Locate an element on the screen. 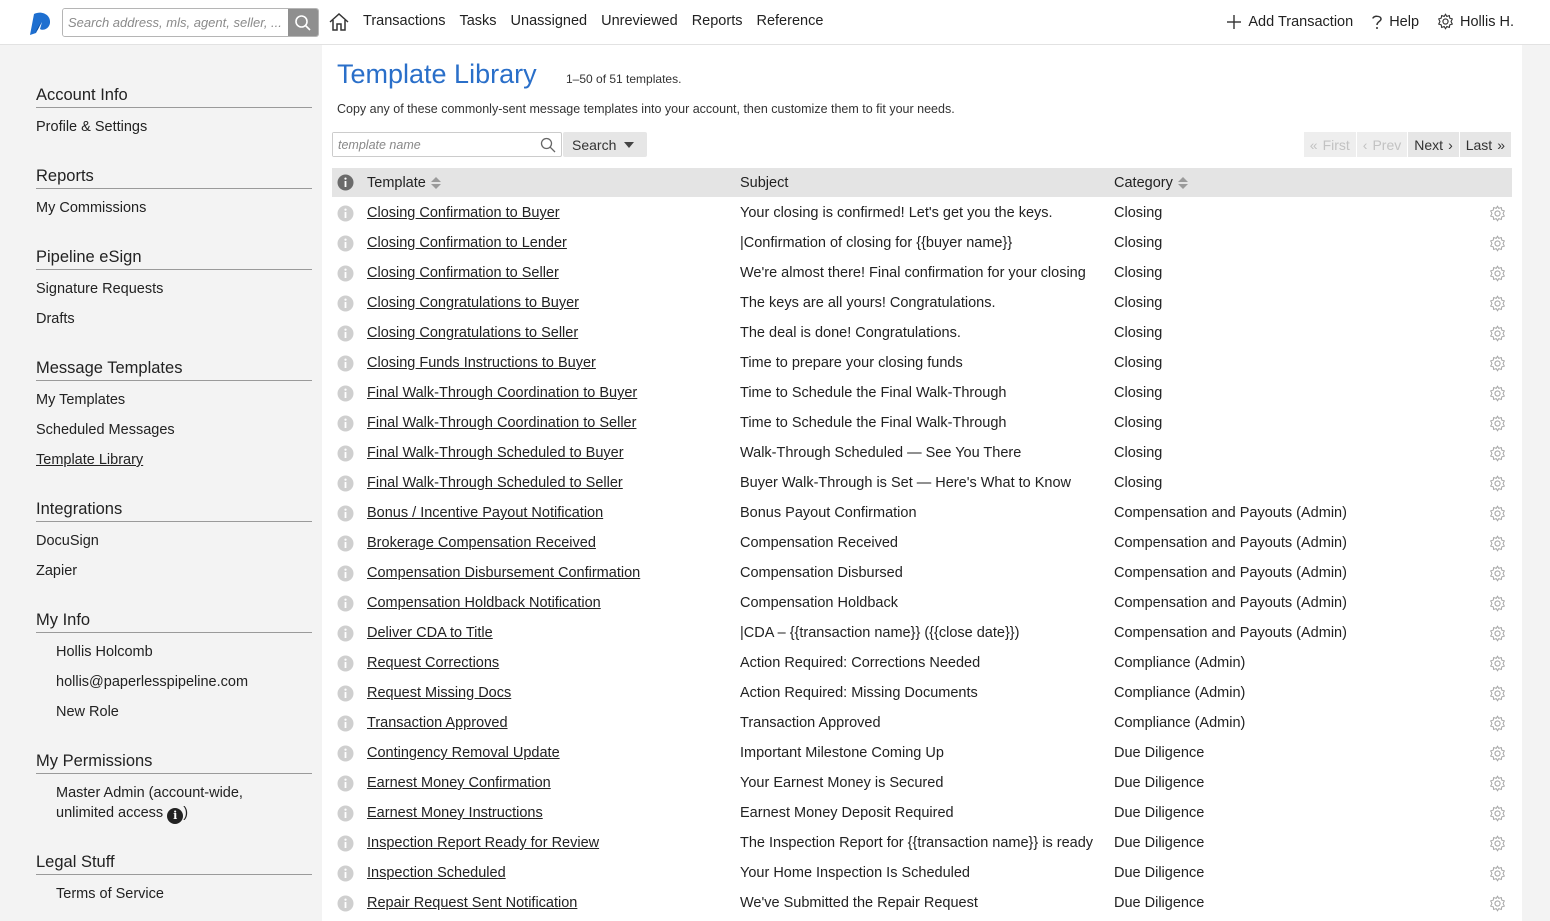 The width and height of the screenshot is (1550, 921). column-header-category: Category is located at coordinates (1151, 183).